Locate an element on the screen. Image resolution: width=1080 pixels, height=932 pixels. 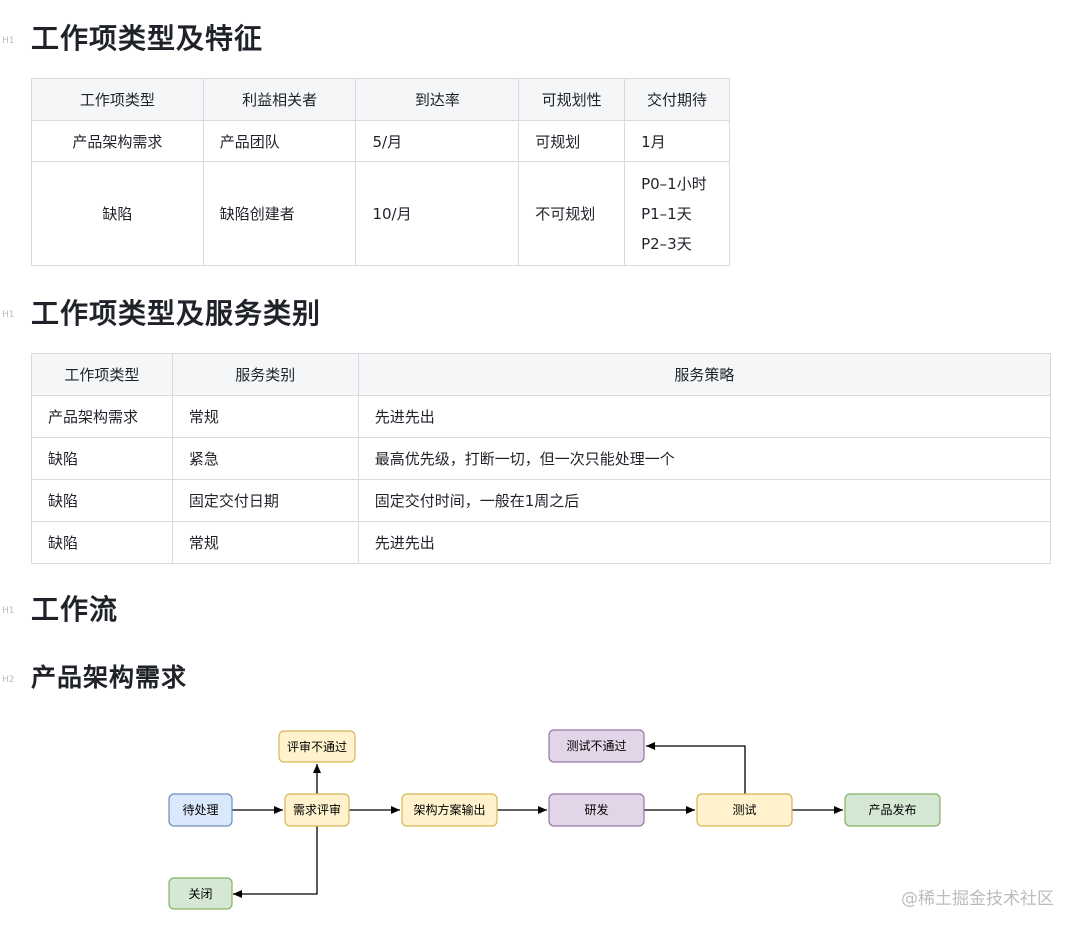
node-label: 待处理 is located at coordinates (200, 810).